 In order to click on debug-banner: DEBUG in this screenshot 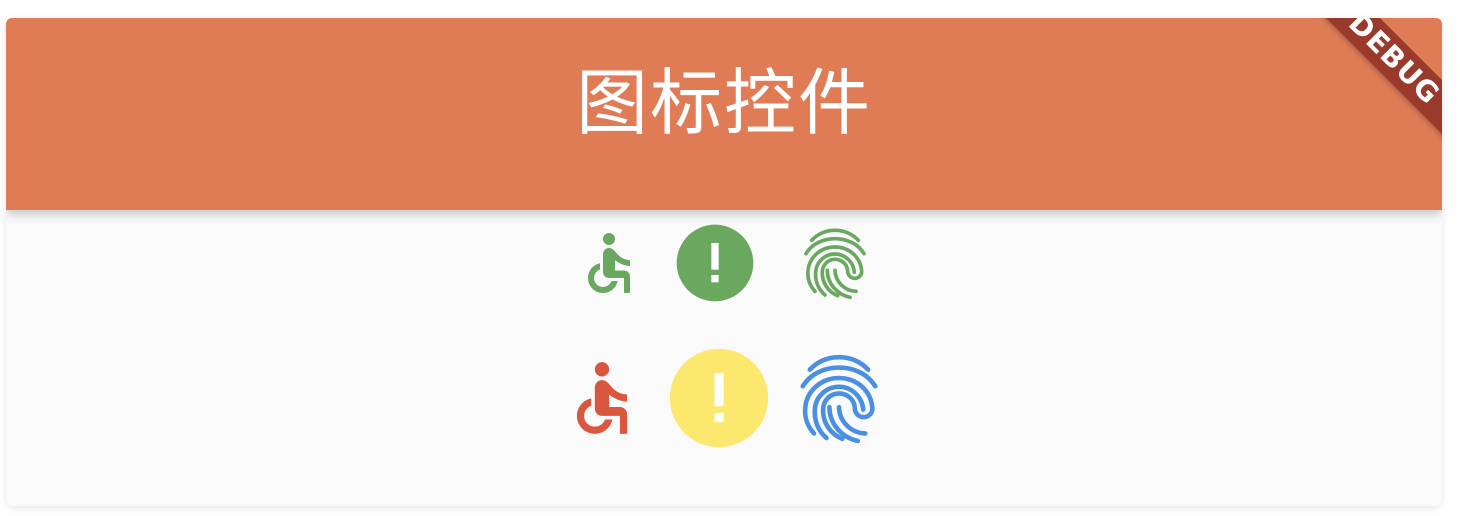, I will do `click(1362, 98)`.